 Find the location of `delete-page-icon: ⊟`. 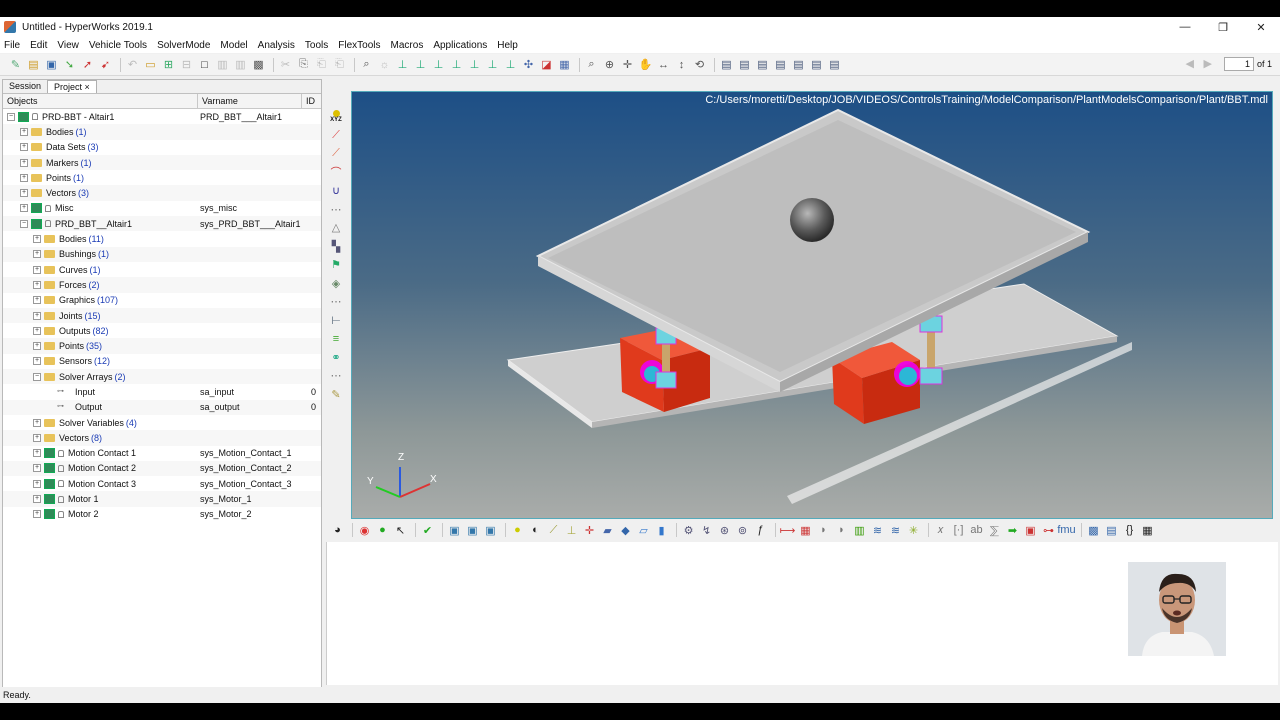

delete-page-icon: ⊟ is located at coordinates (186, 65).